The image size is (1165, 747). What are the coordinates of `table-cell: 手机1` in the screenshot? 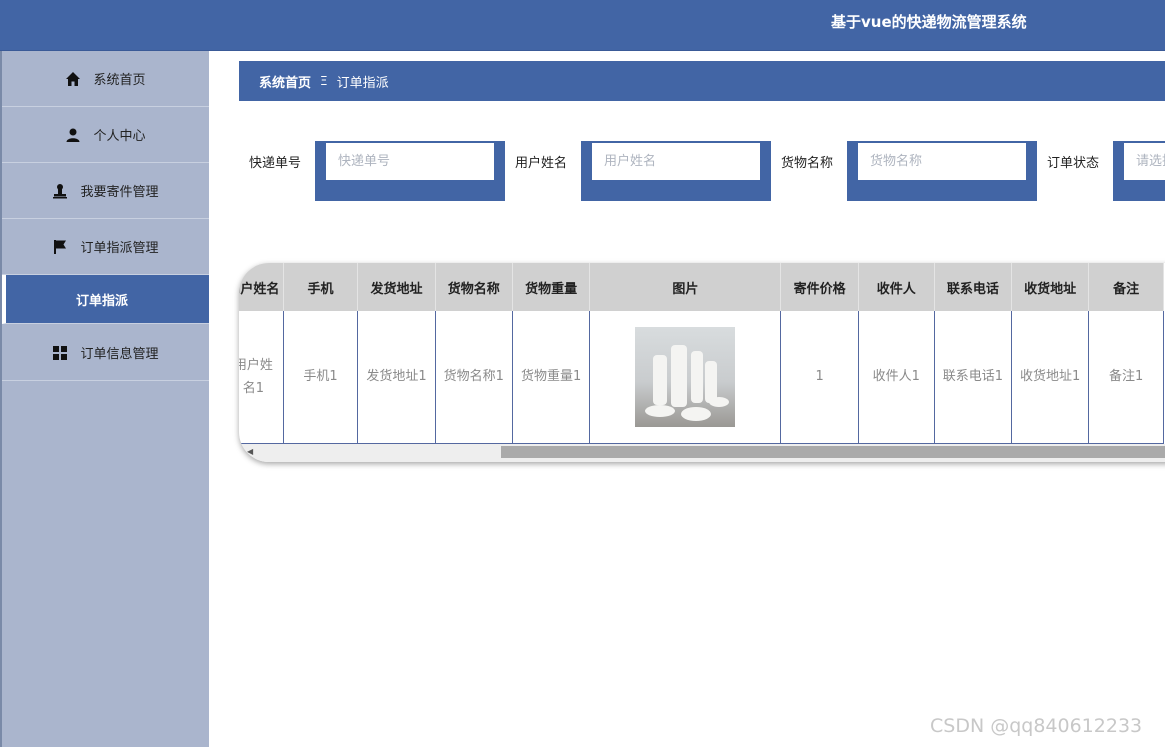 It's located at (321, 377).